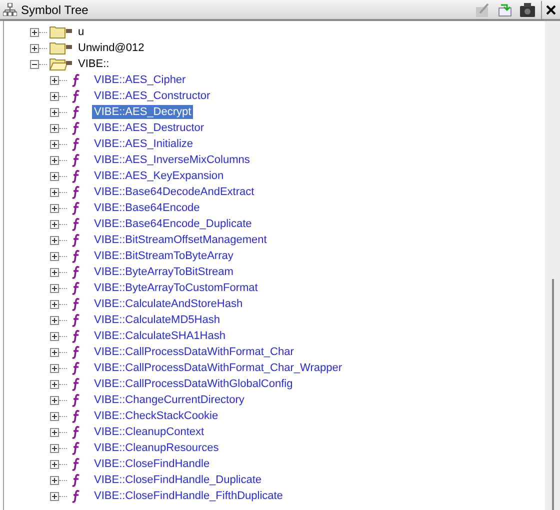 The height and width of the screenshot is (510, 560). Describe the element at coordinates (10, 9) in the screenshot. I see `tree-icon` at that location.